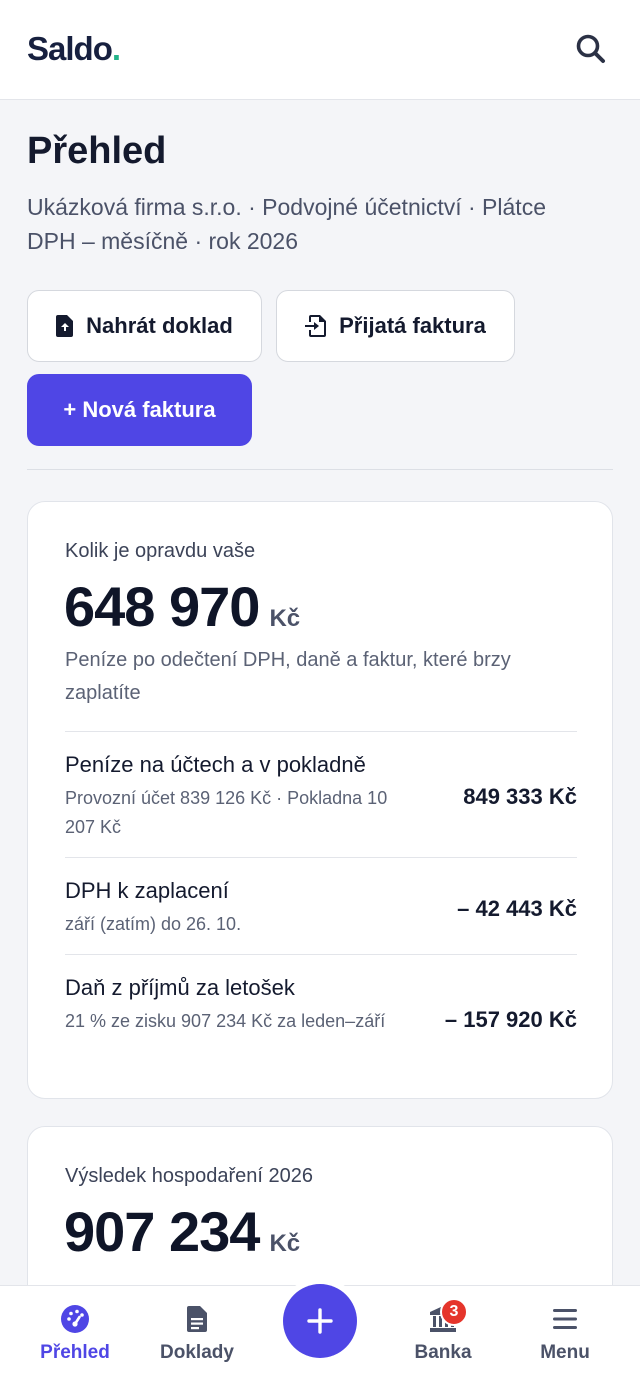 Image resolution: width=640 pixels, height=1385 pixels. What do you see at coordinates (443, 1352) in the screenshot?
I see `nav-label: Banka` at bounding box center [443, 1352].